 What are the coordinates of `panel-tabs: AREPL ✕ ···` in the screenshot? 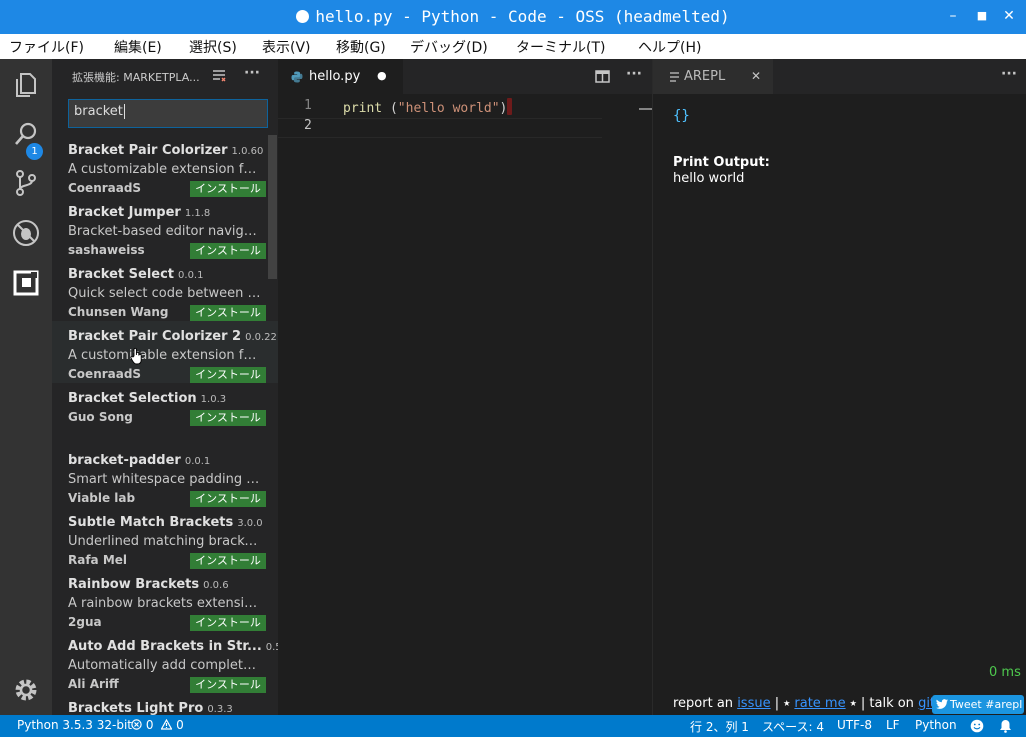 It's located at (839, 76).